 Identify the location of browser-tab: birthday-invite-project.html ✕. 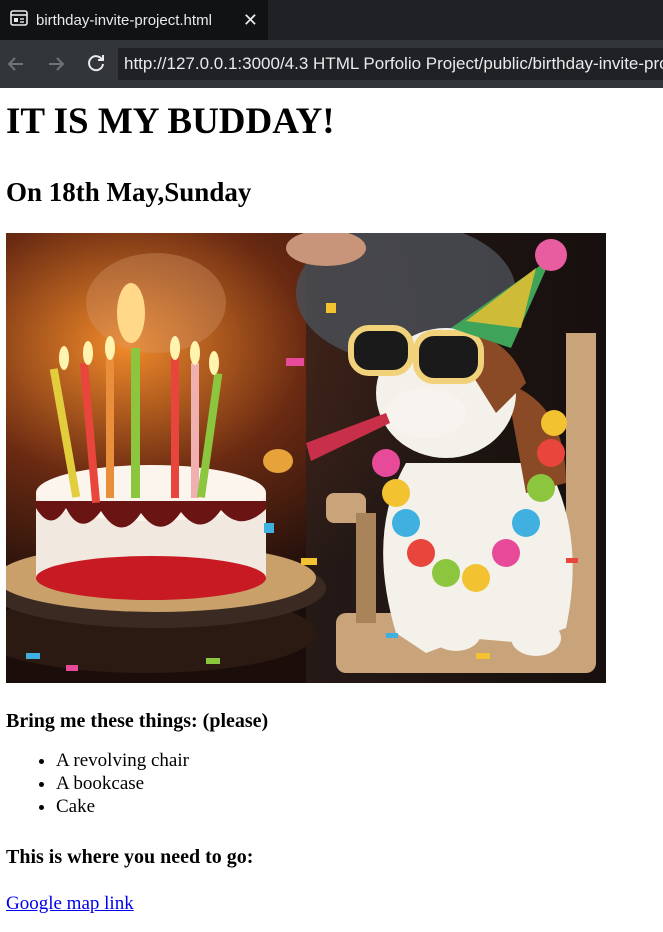
(134, 20).